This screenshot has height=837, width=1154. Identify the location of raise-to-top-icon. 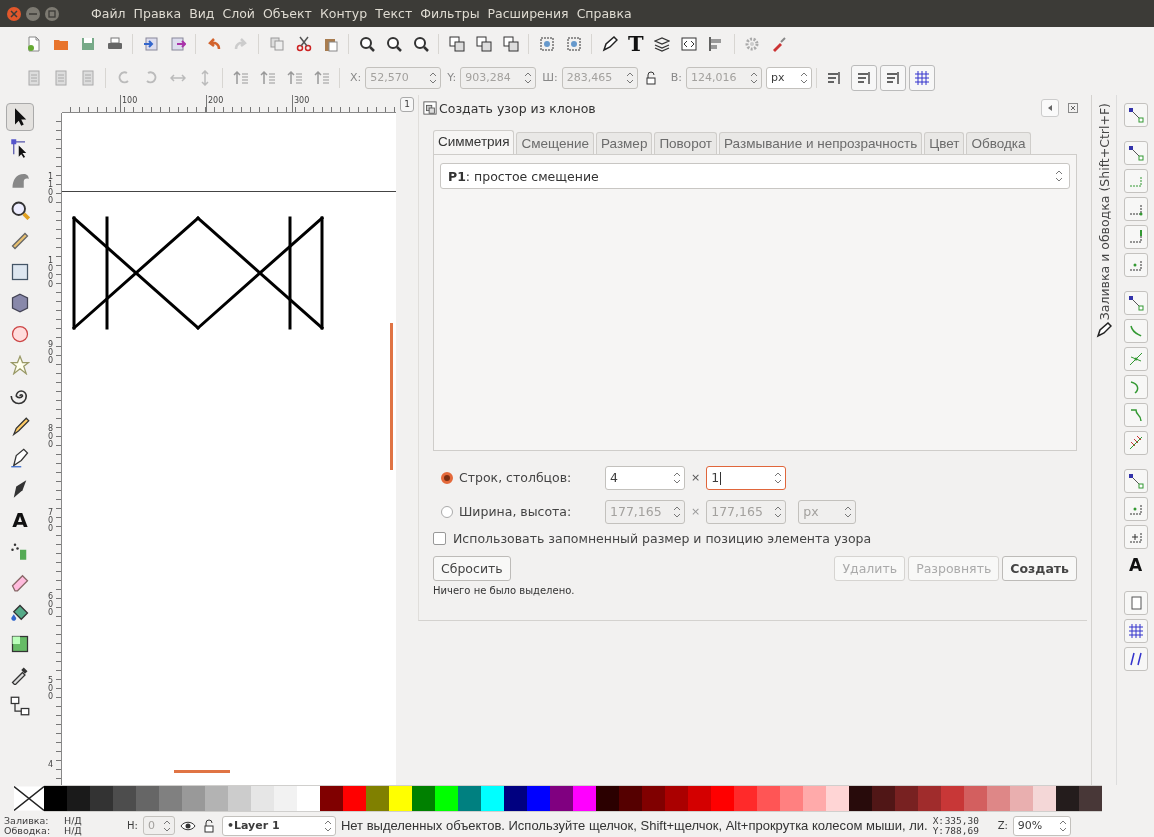
(240, 77).